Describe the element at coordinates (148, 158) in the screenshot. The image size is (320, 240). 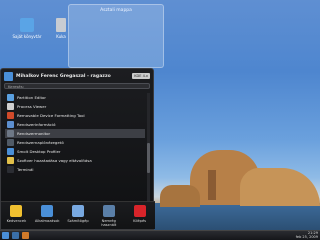
I see `scrollbar-thumb` at that location.